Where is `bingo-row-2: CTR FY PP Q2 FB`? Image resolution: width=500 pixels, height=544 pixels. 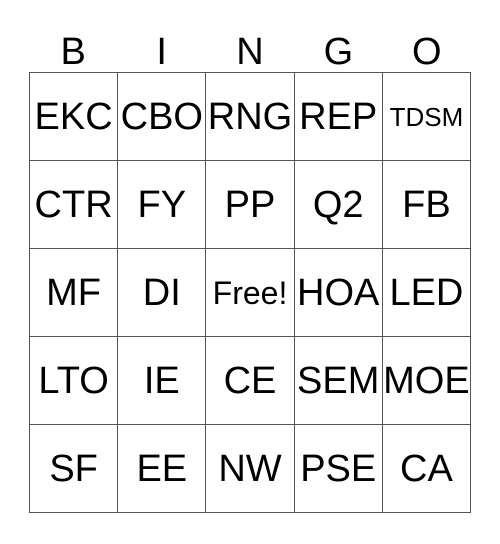 bingo-row-2: CTR FY PP Q2 FB is located at coordinates (251, 205).